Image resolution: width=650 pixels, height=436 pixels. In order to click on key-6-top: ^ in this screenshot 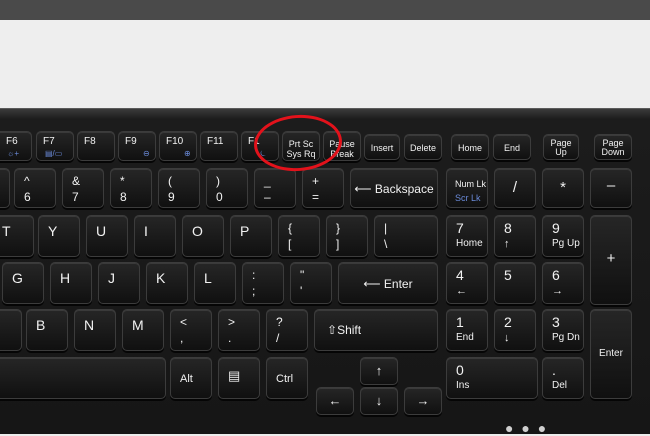, I will do `click(27, 181)`.